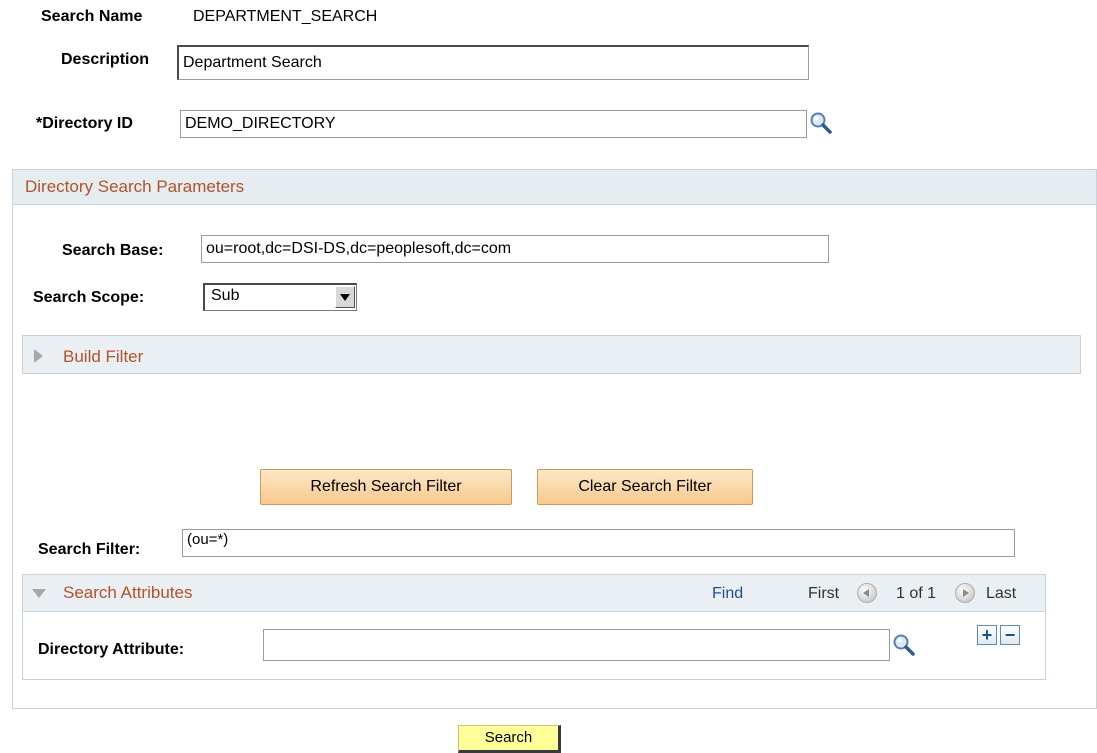 This screenshot has height=753, width=1097. Describe the element at coordinates (386, 487) in the screenshot. I see `refresh-search-filter-button: Refresh Search Filter` at that location.